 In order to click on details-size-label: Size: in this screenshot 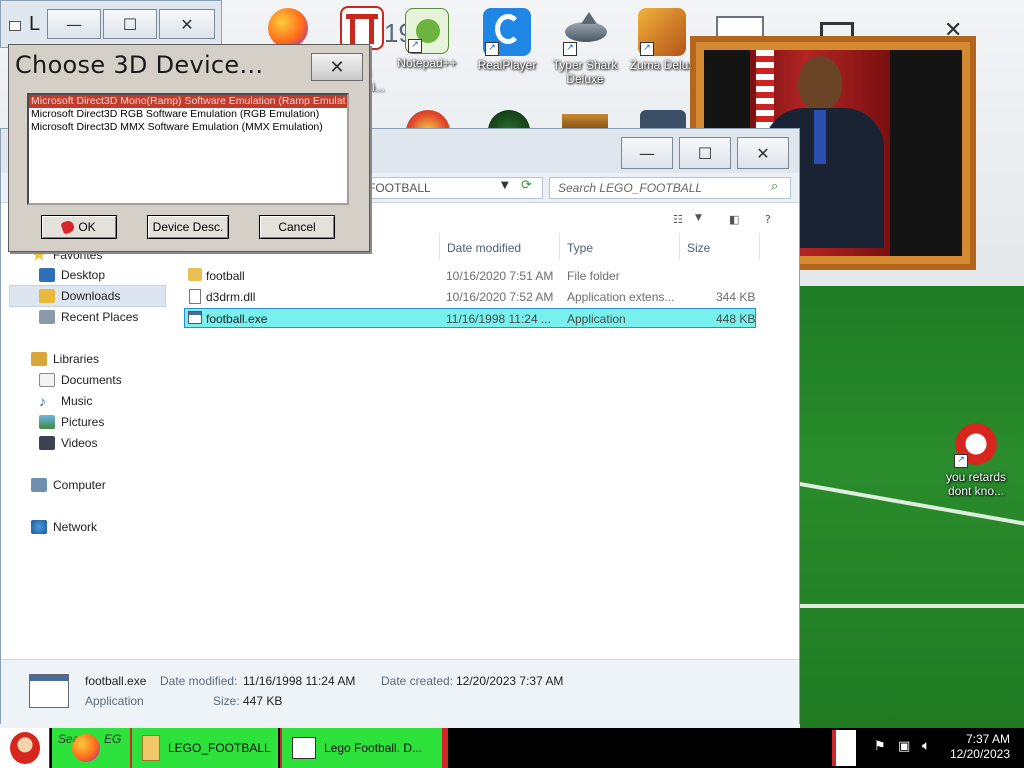, I will do `click(226, 701)`.